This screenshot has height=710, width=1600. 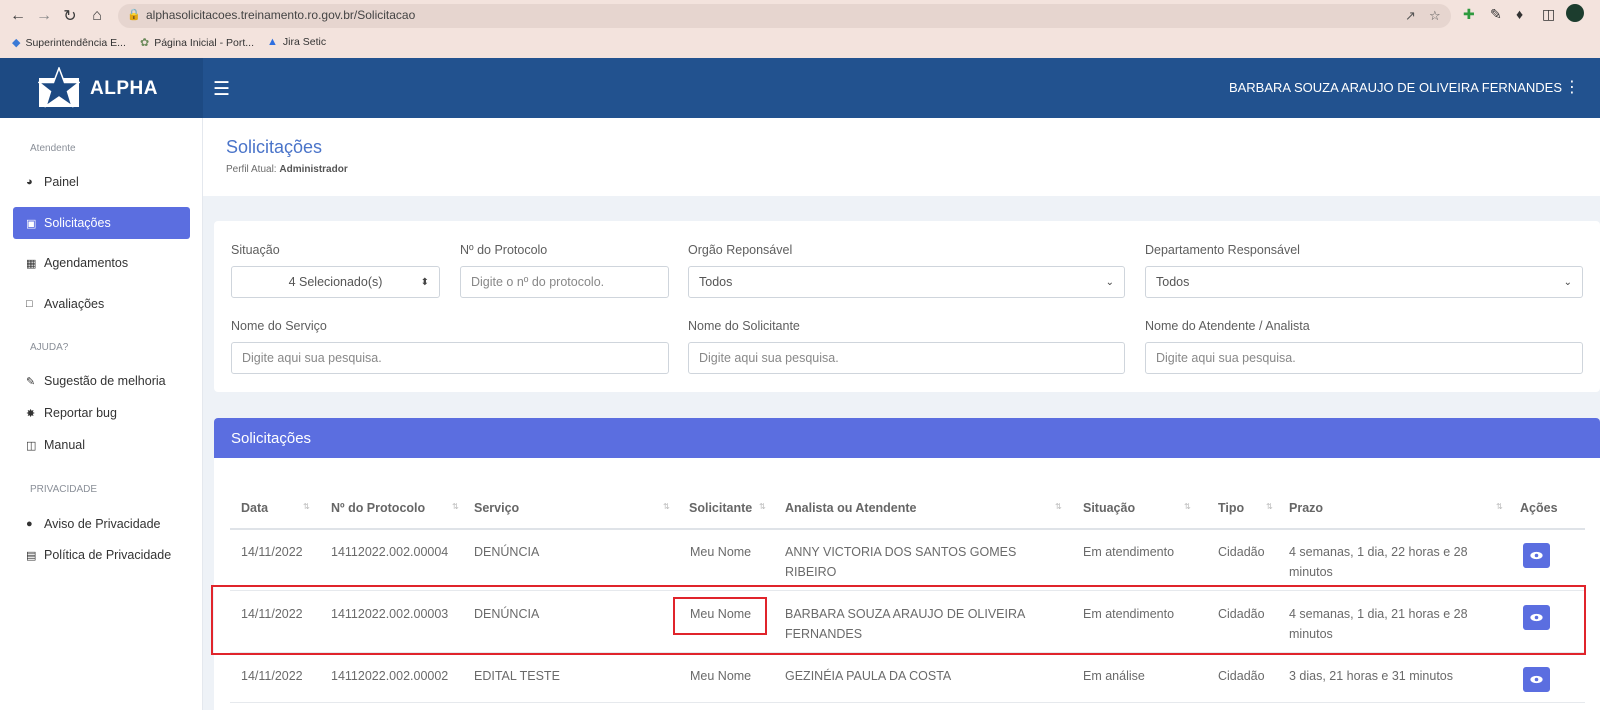 What do you see at coordinates (254, 508) in the screenshot?
I see `column-header-data: Data` at bounding box center [254, 508].